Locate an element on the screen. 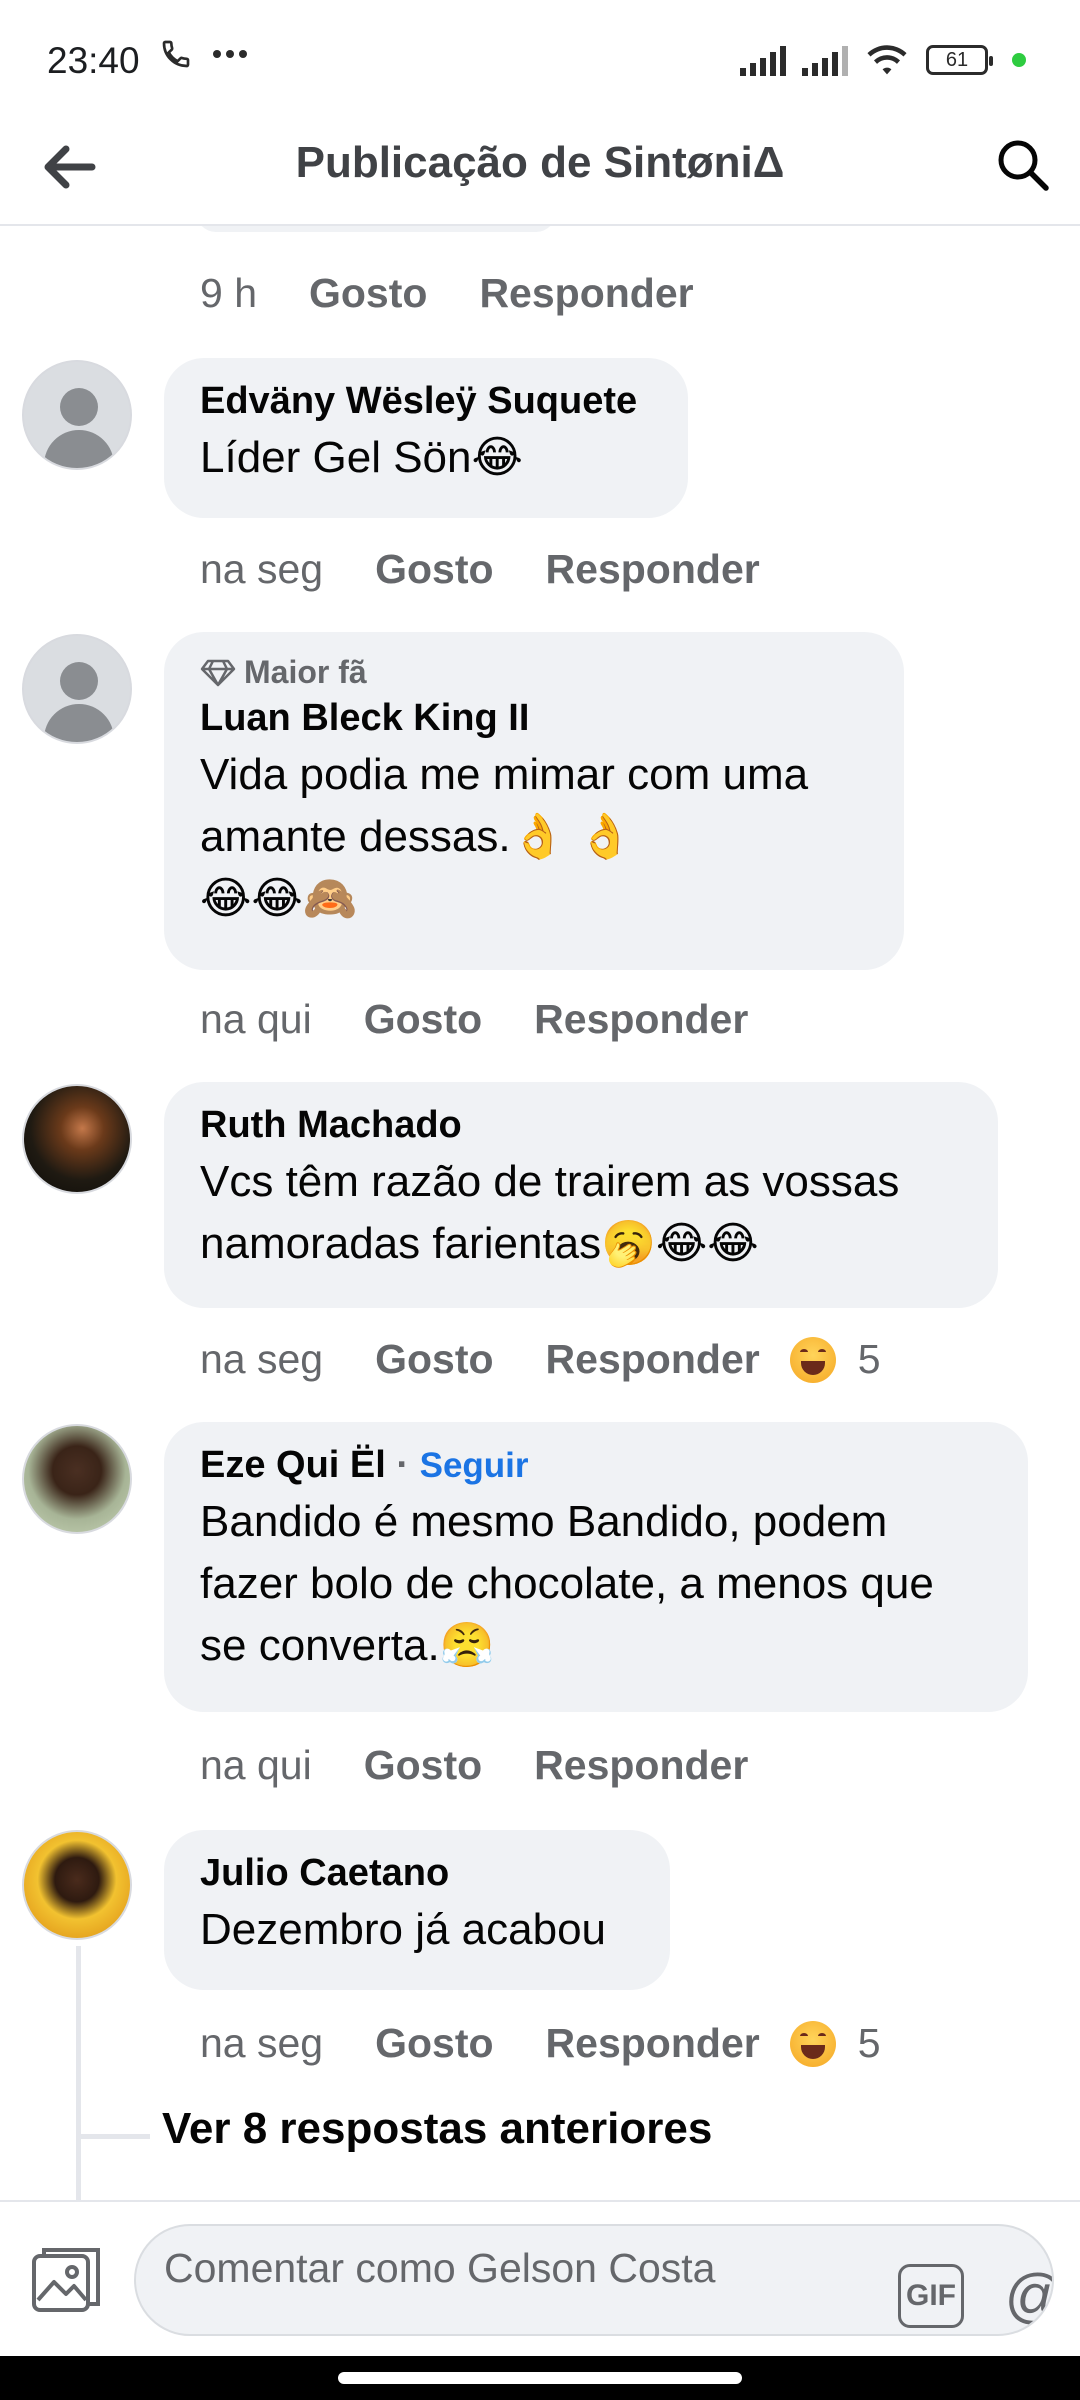 This screenshot has height=2400, width=1080. reply-thread-connector is located at coordinates (115, 2136).